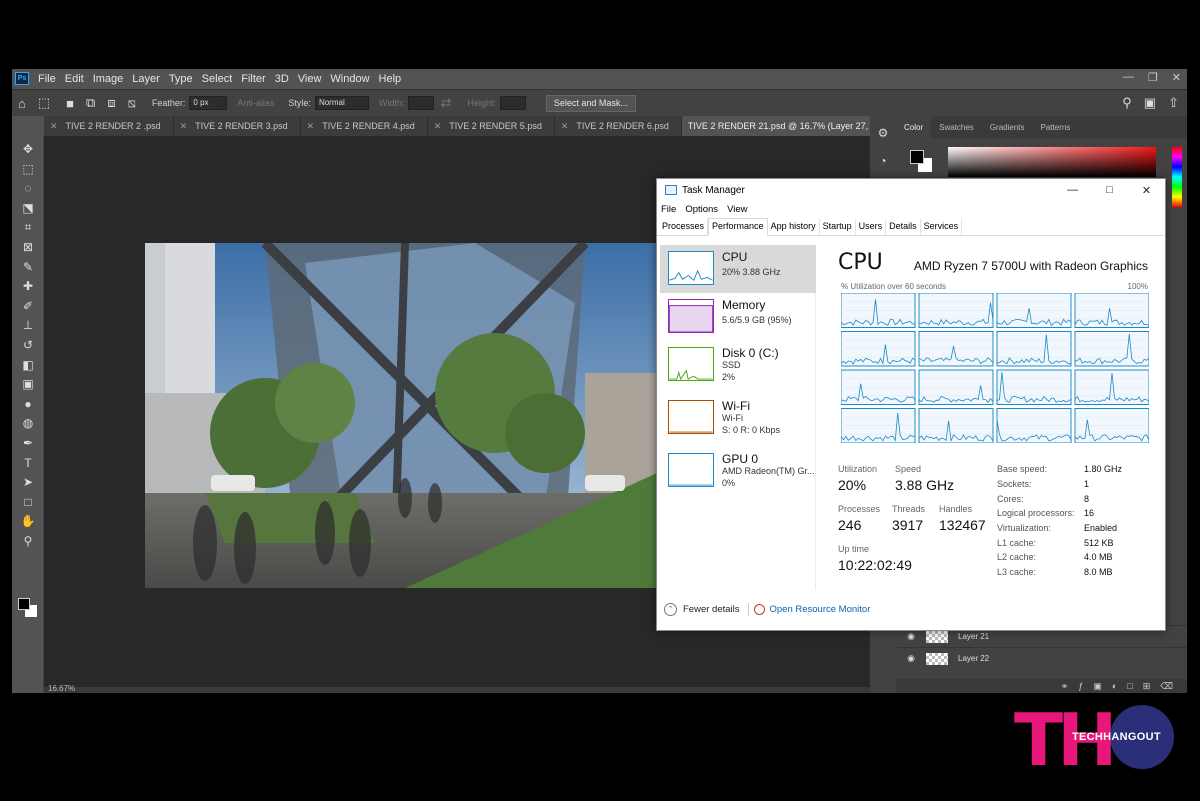 Image resolution: width=1200 pixels, height=801 pixels. What do you see at coordinates (1173, 103) in the screenshot?
I see `share-icon: ⇧` at bounding box center [1173, 103].